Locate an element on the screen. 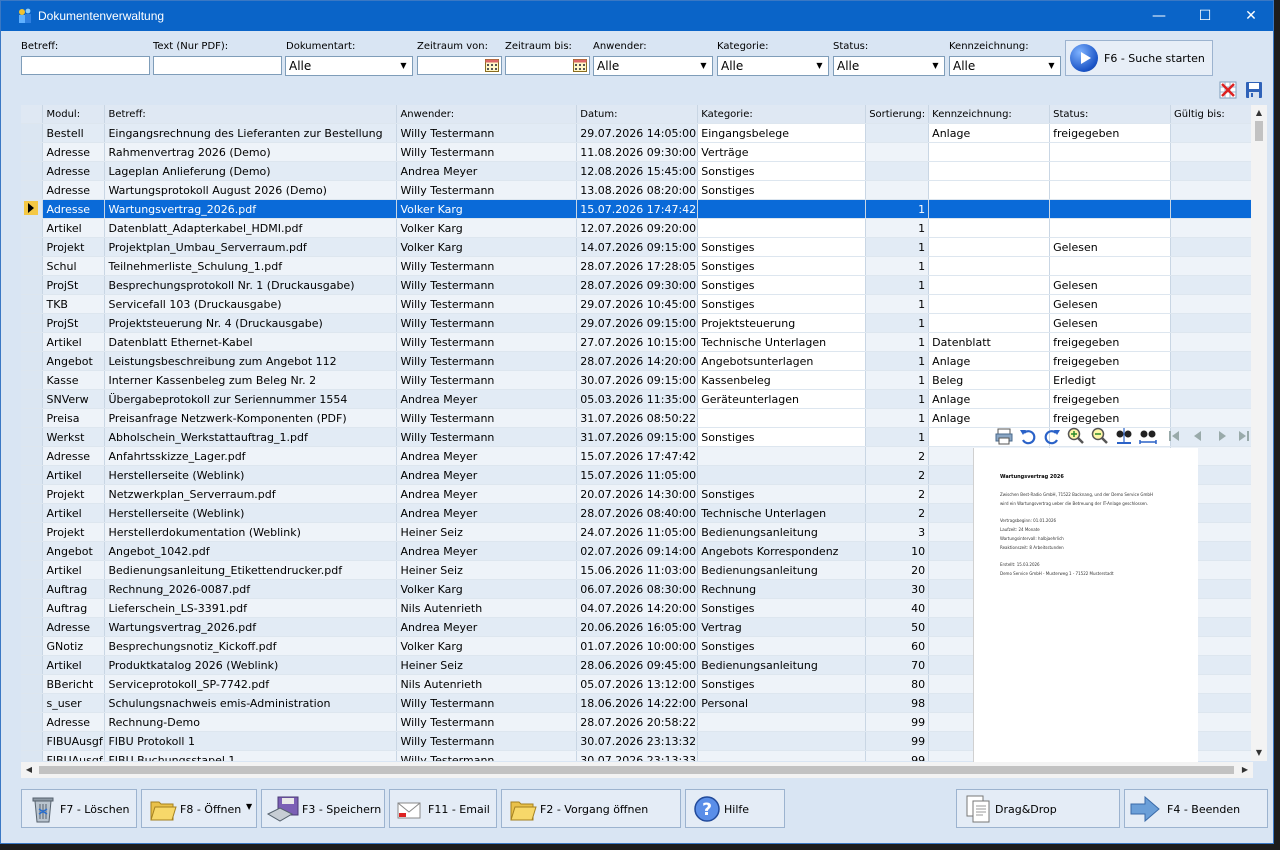  cell-kennzeichnung: Anlage is located at coordinates (989, 418).